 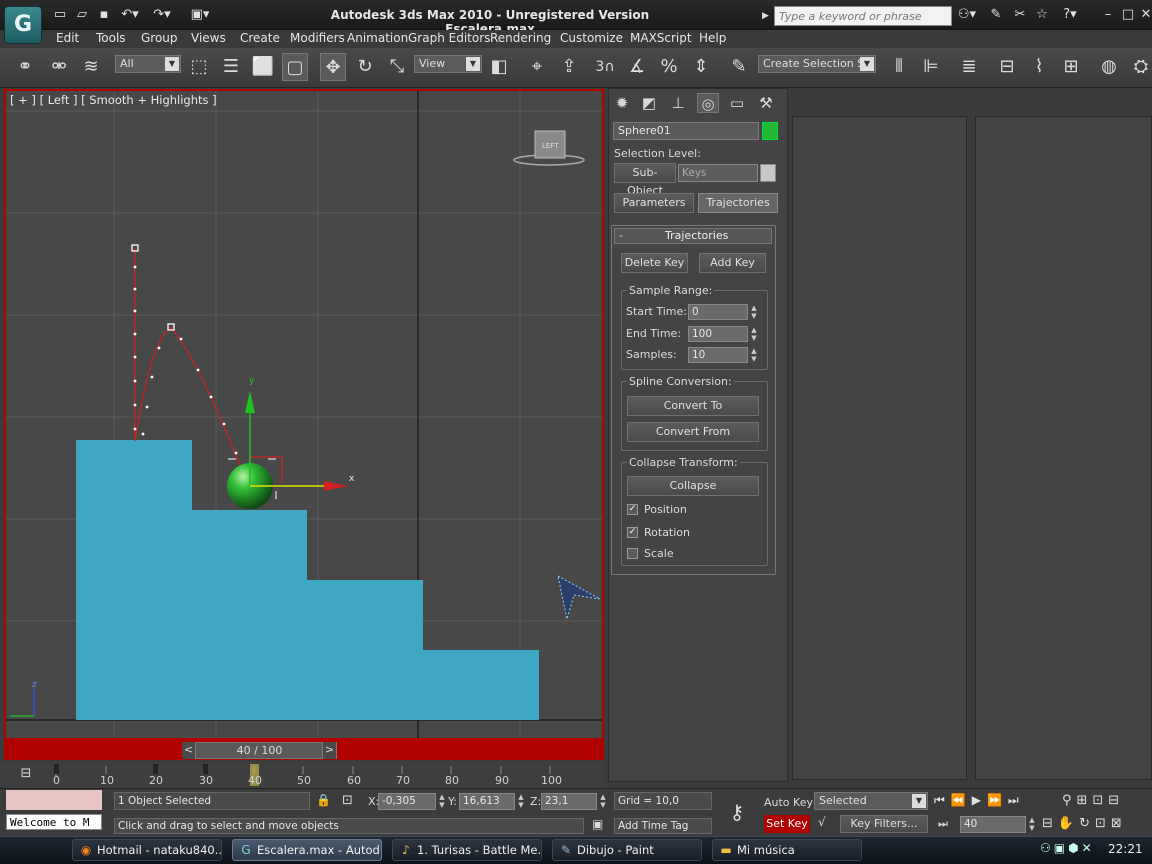 I want to click on default-in-out-tangents-icon: √, so click(x=826, y=823).